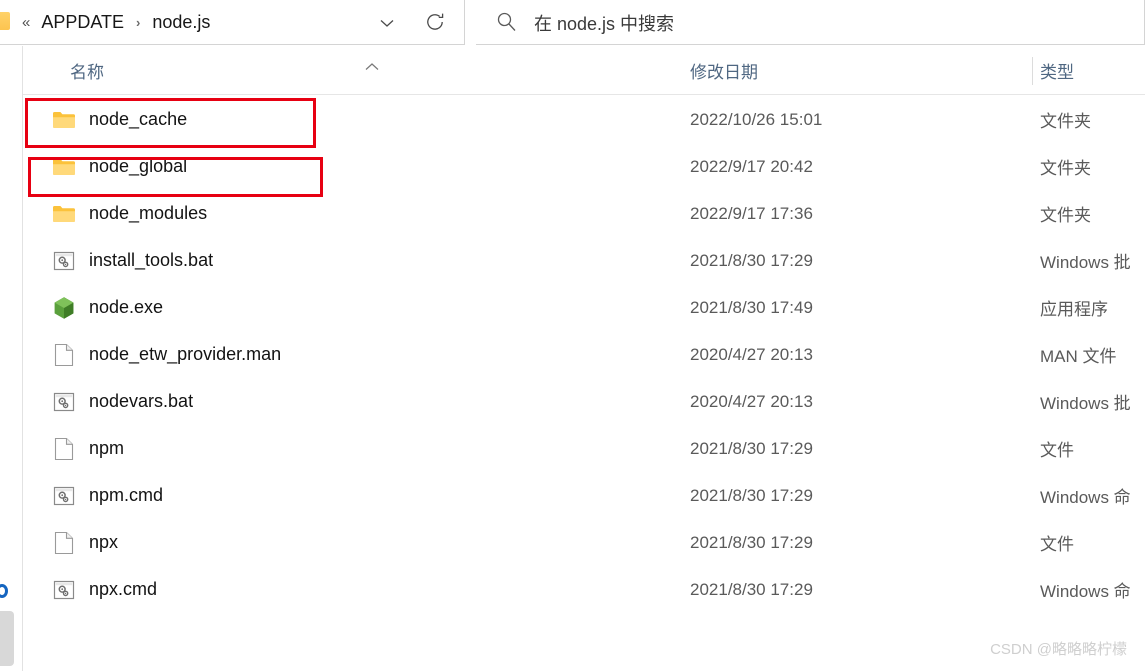 The height and width of the screenshot is (671, 1145). What do you see at coordinates (372, 66) in the screenshot?
I see `caret-up-icon` at bounding box center [372, 66].